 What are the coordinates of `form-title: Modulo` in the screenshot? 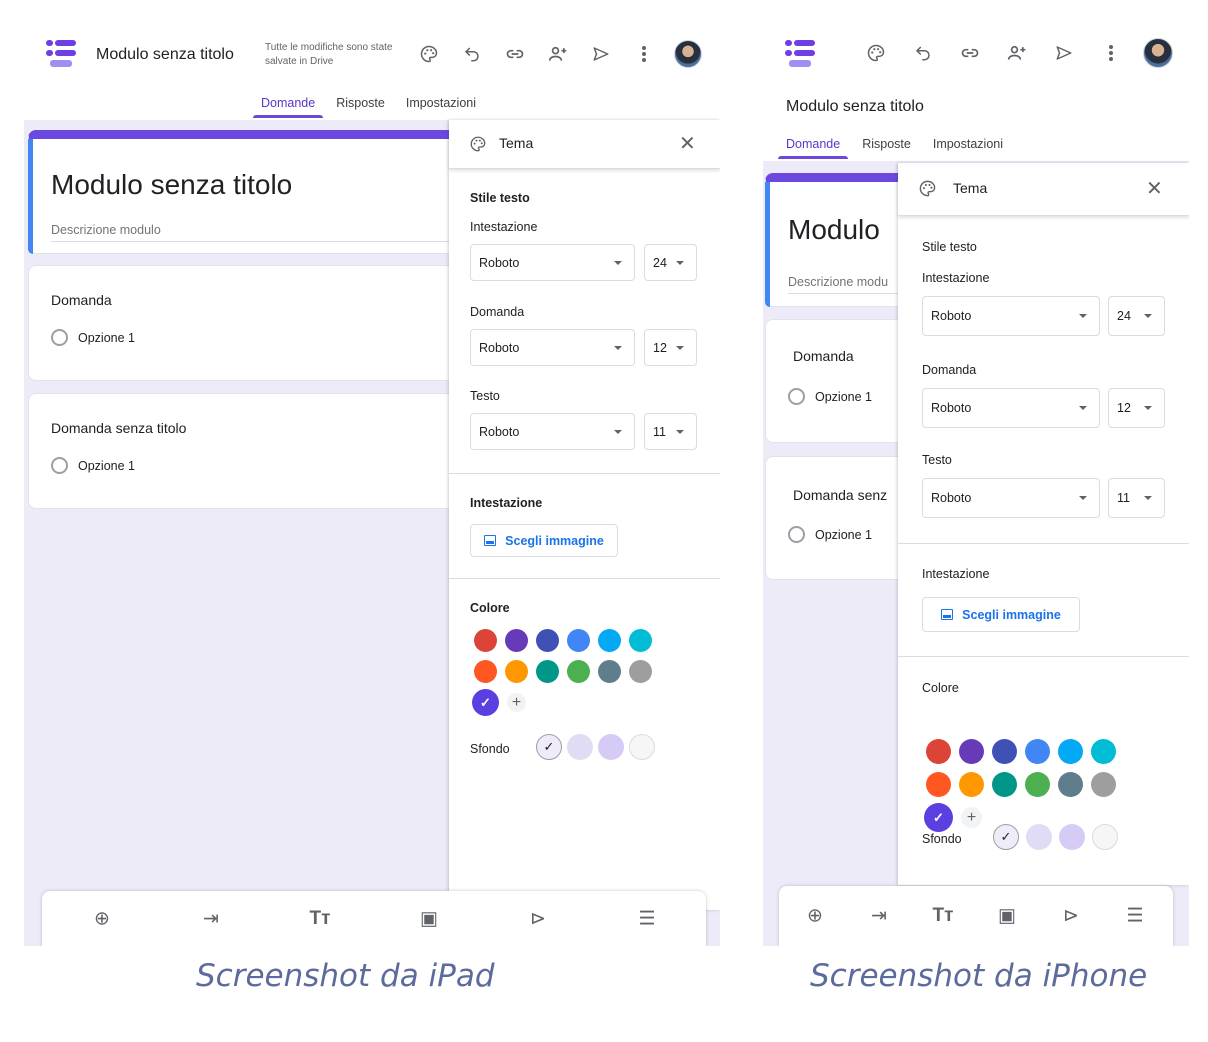 It's located at (834, 230).